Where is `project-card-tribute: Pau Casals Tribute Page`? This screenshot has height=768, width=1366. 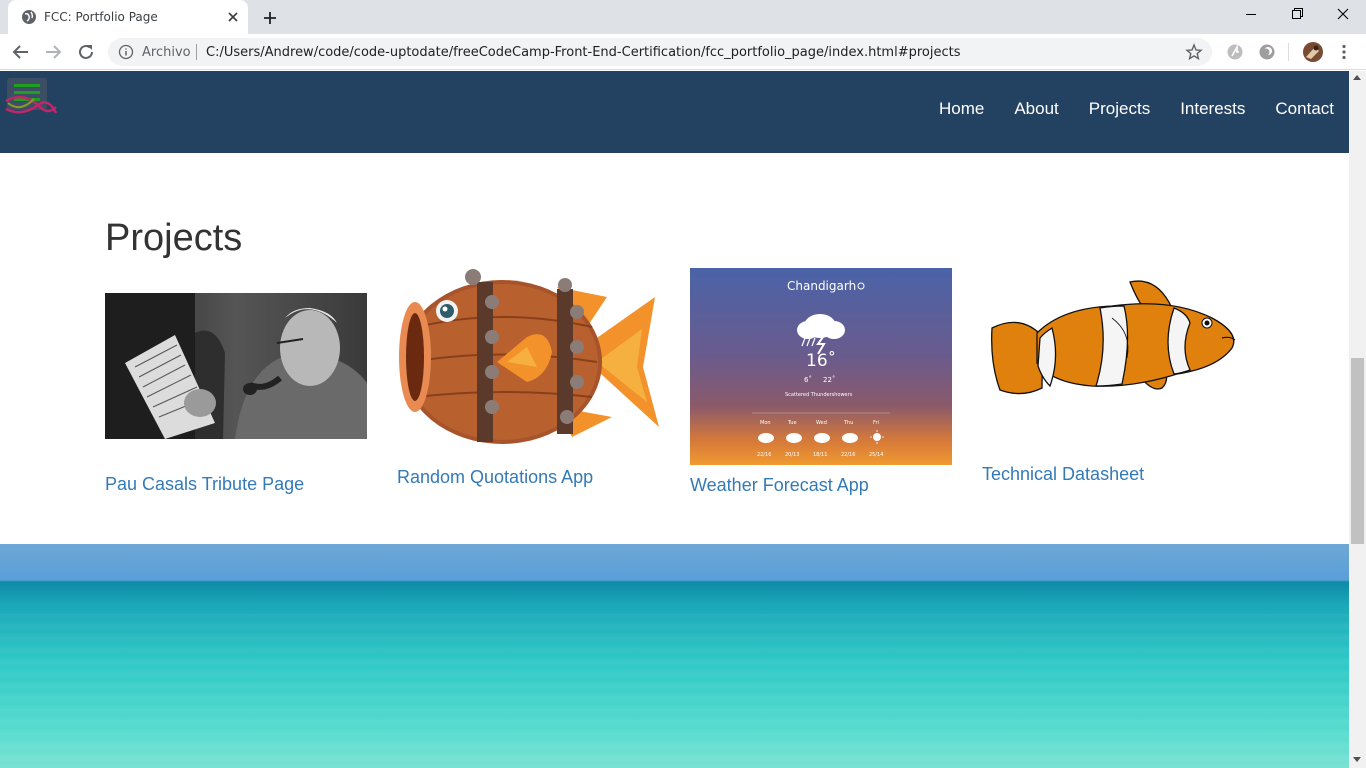
project-card-tribute: Pau Casals Tribute Page is located at coordinates (236, 393).